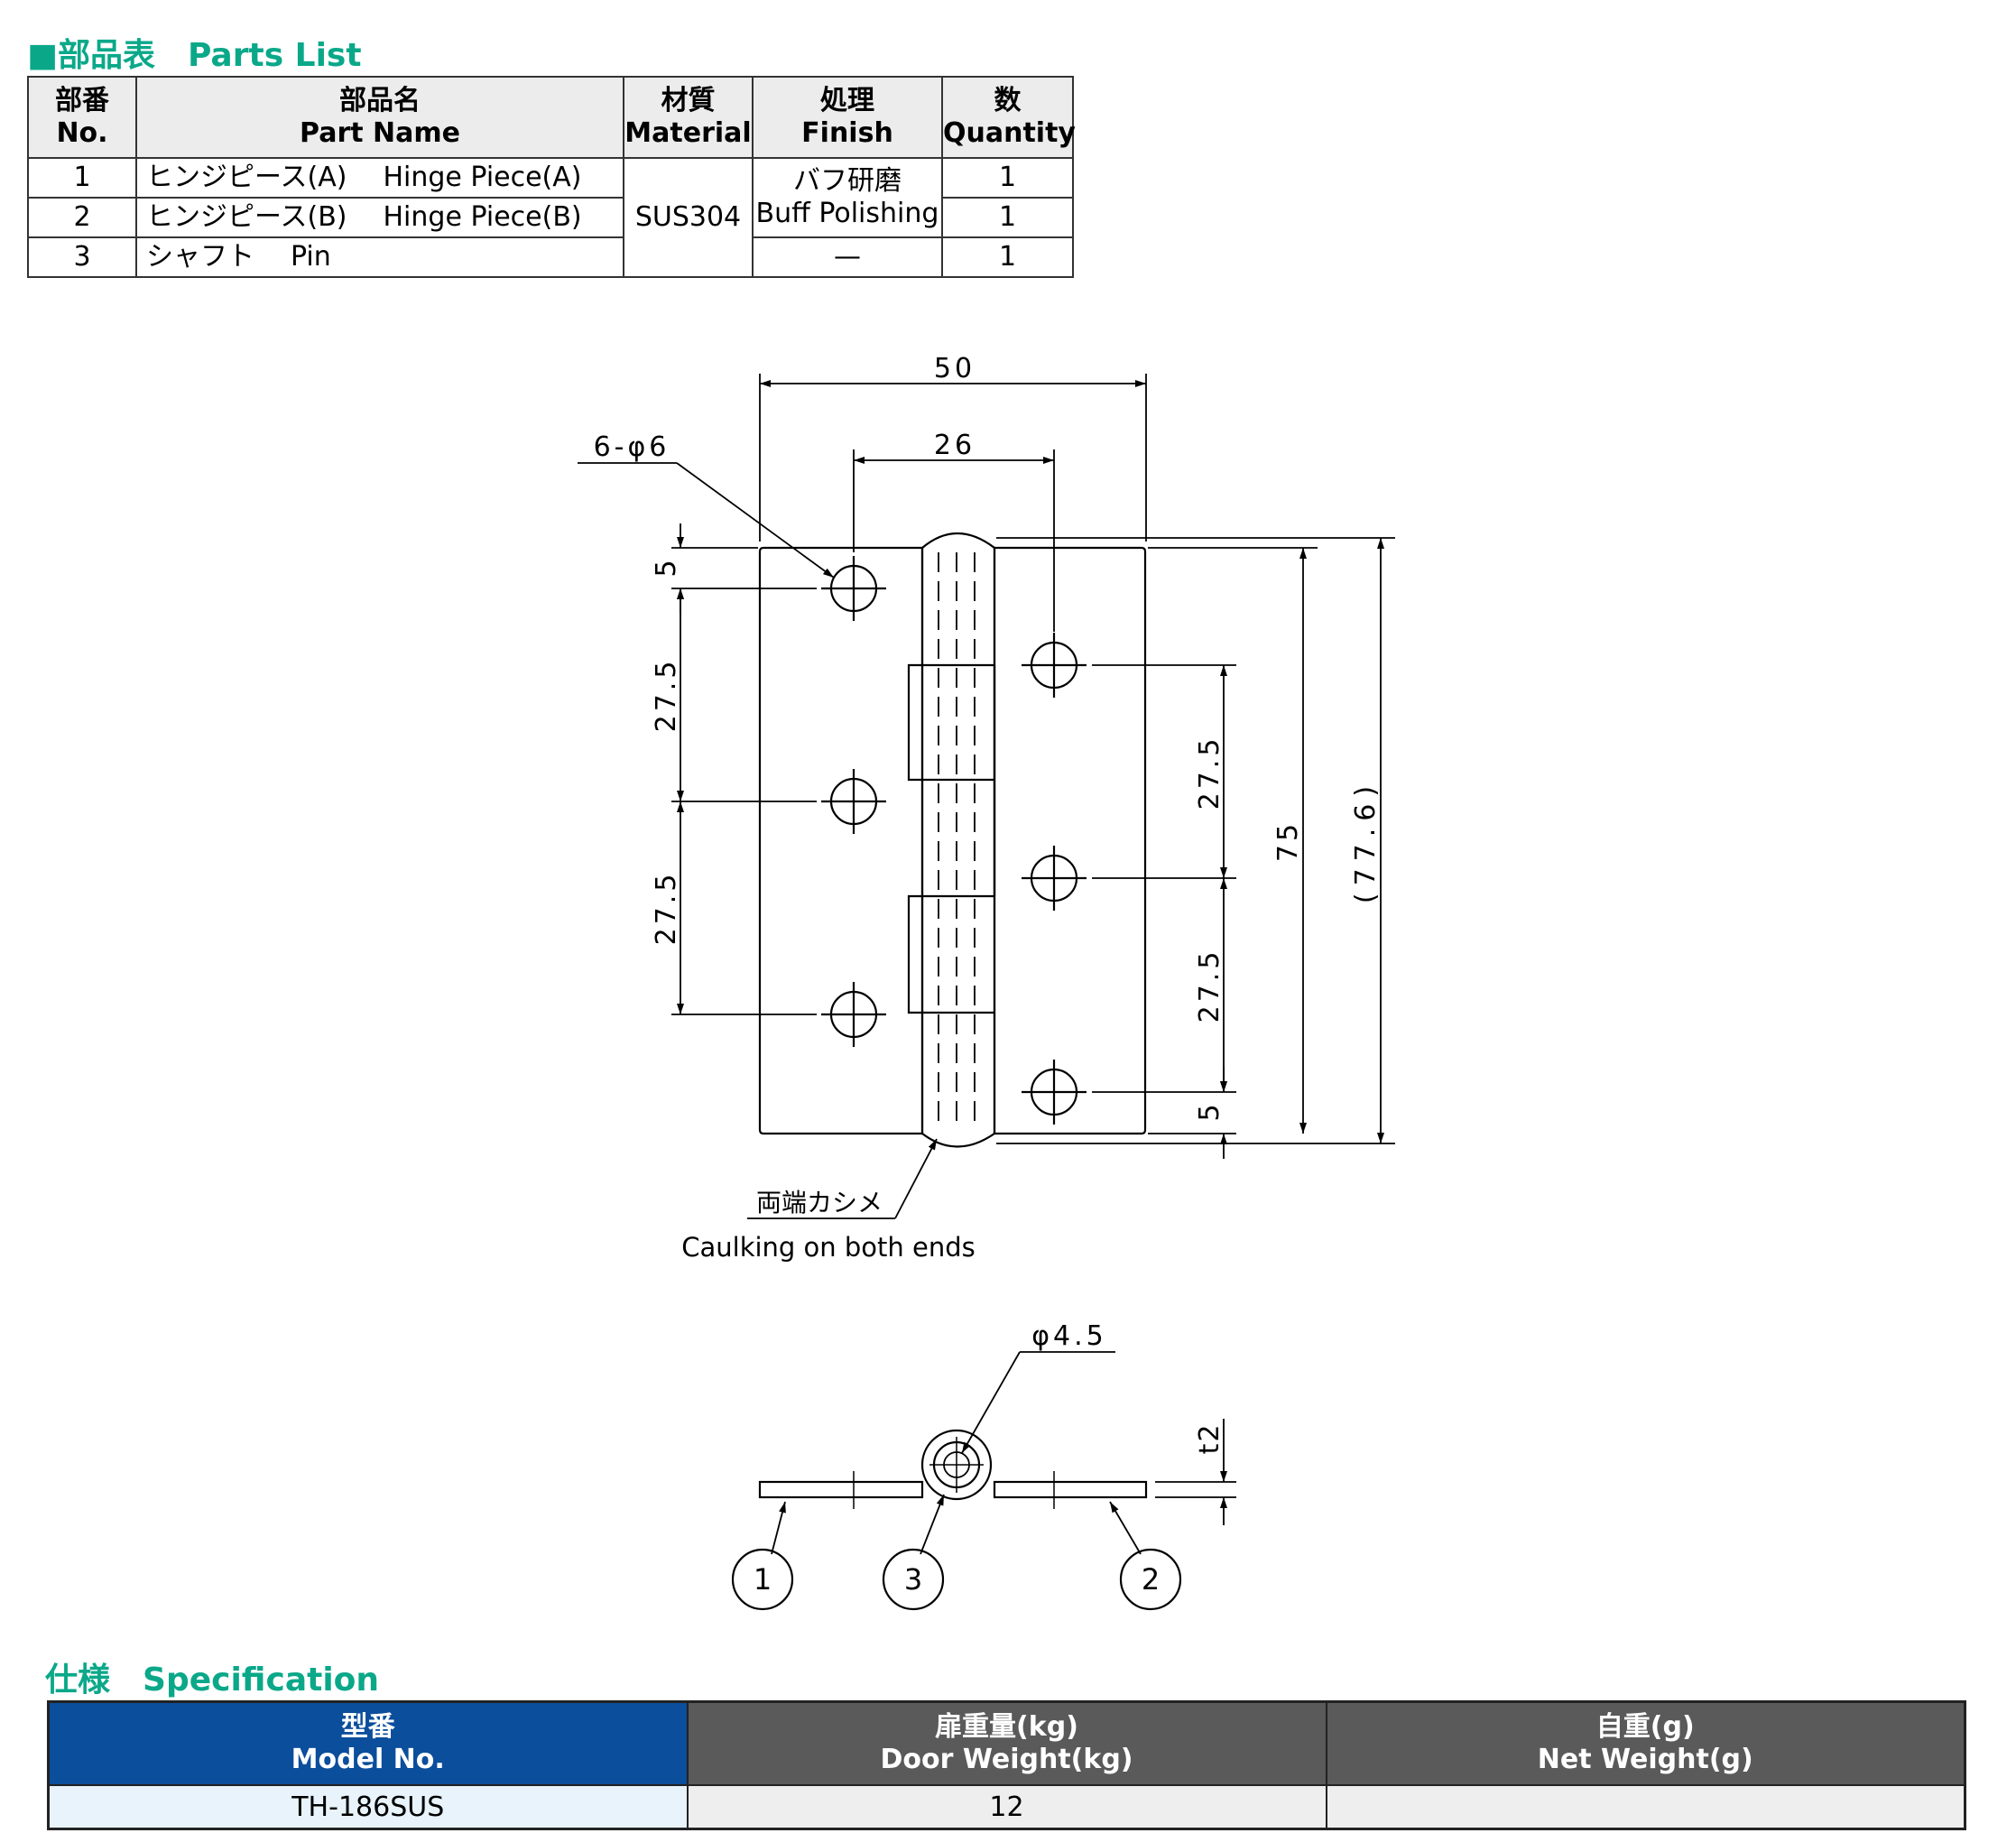  What do you see at coordinates (957, 1579) in the screenshot?
I see `part-balloons` at bounding box center [957, 1579].